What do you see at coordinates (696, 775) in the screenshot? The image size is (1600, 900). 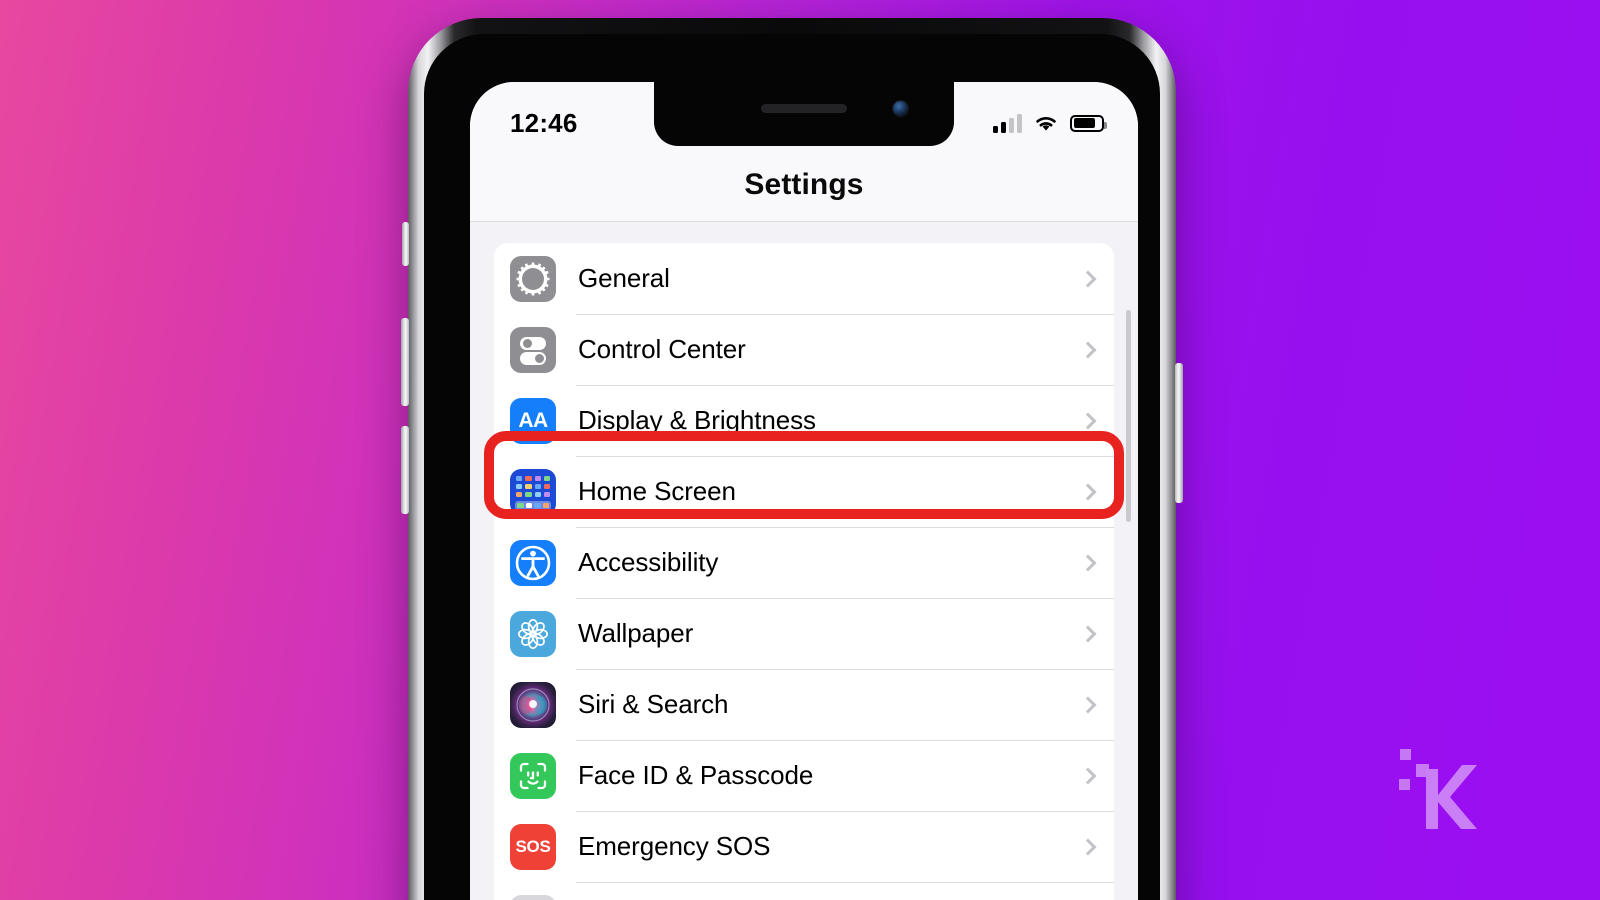 I see `settings-row-label: Face ID & Passcode` at bounding box center [696, 775].